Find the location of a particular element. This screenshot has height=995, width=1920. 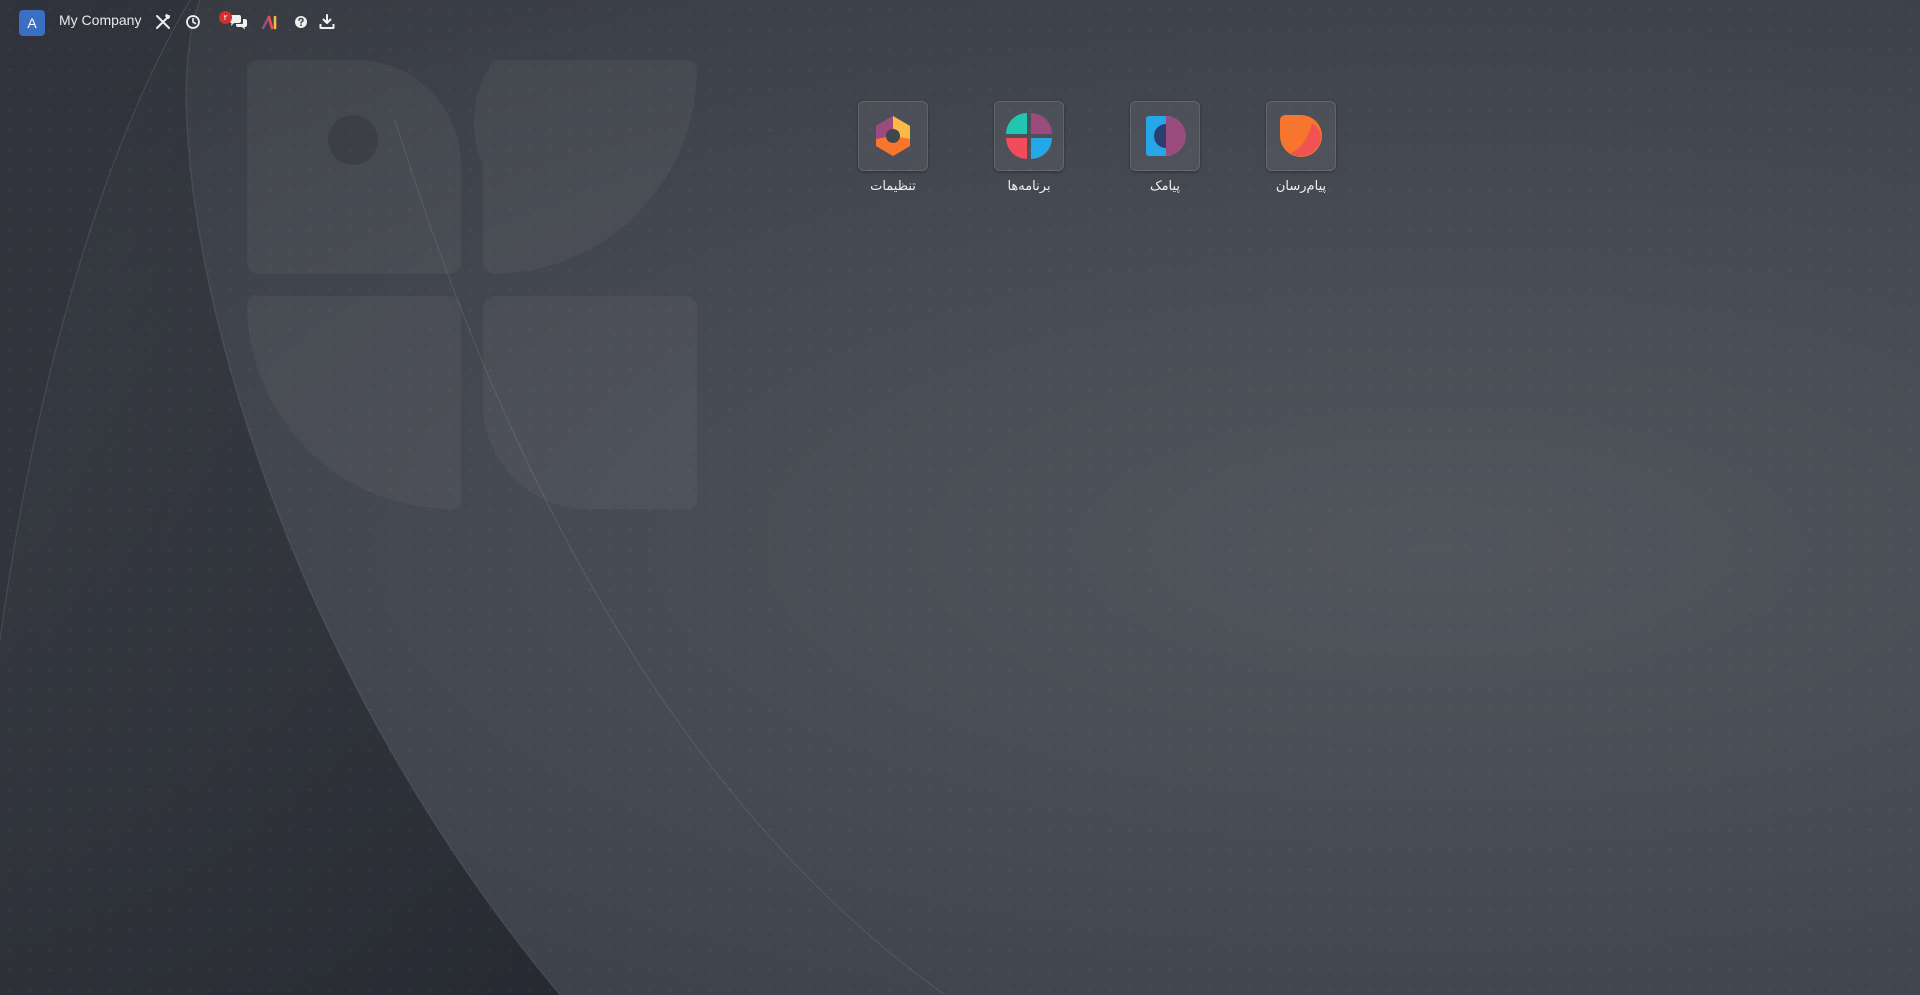

sms-app-tile is located at coordinates (1165, 136).